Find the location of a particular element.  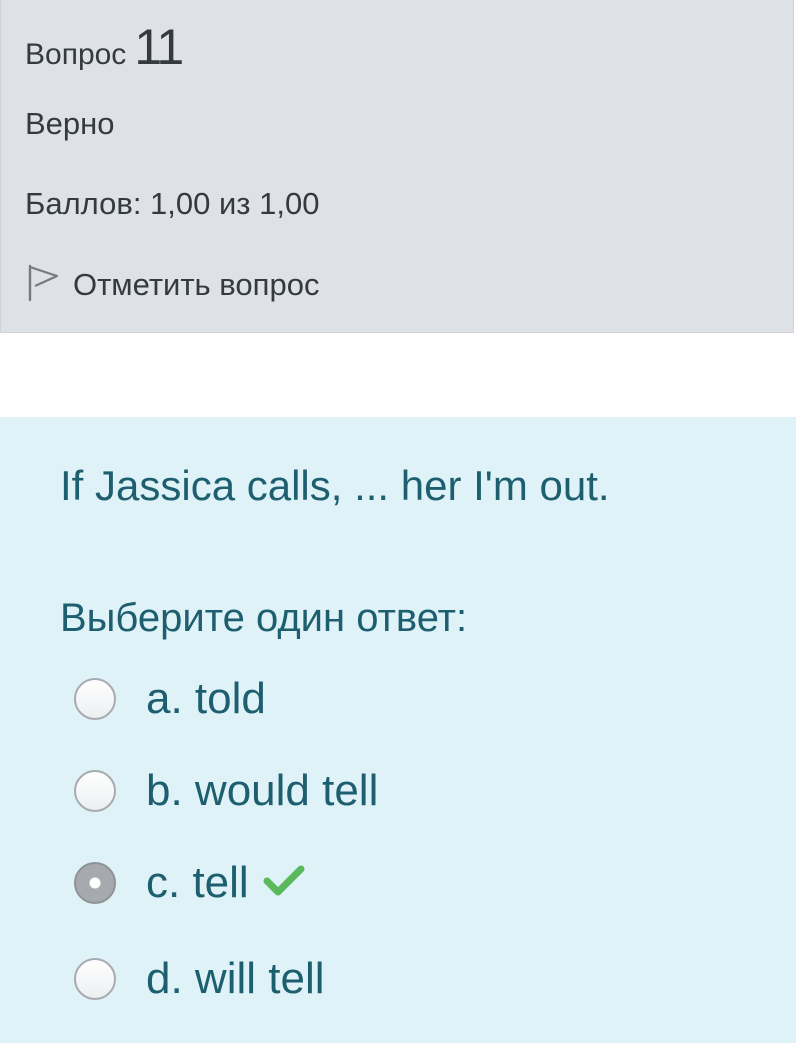

question-text: If Jassica calls, ... her I'm out. is located at coordinates (335, 485).